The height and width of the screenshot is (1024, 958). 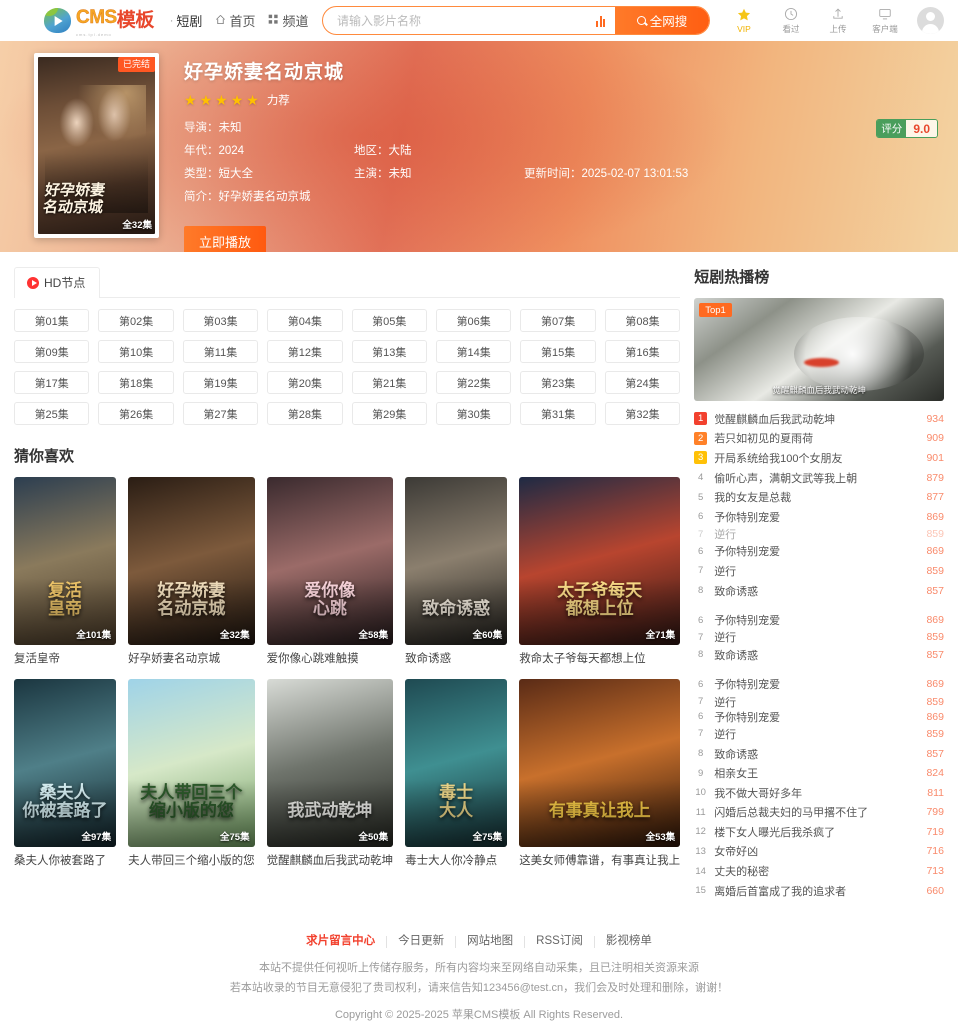 What do you see at coordinates (389, 382) in the screenshot?
I see `episode-item: 第21集` at bounding box center [389, 382].